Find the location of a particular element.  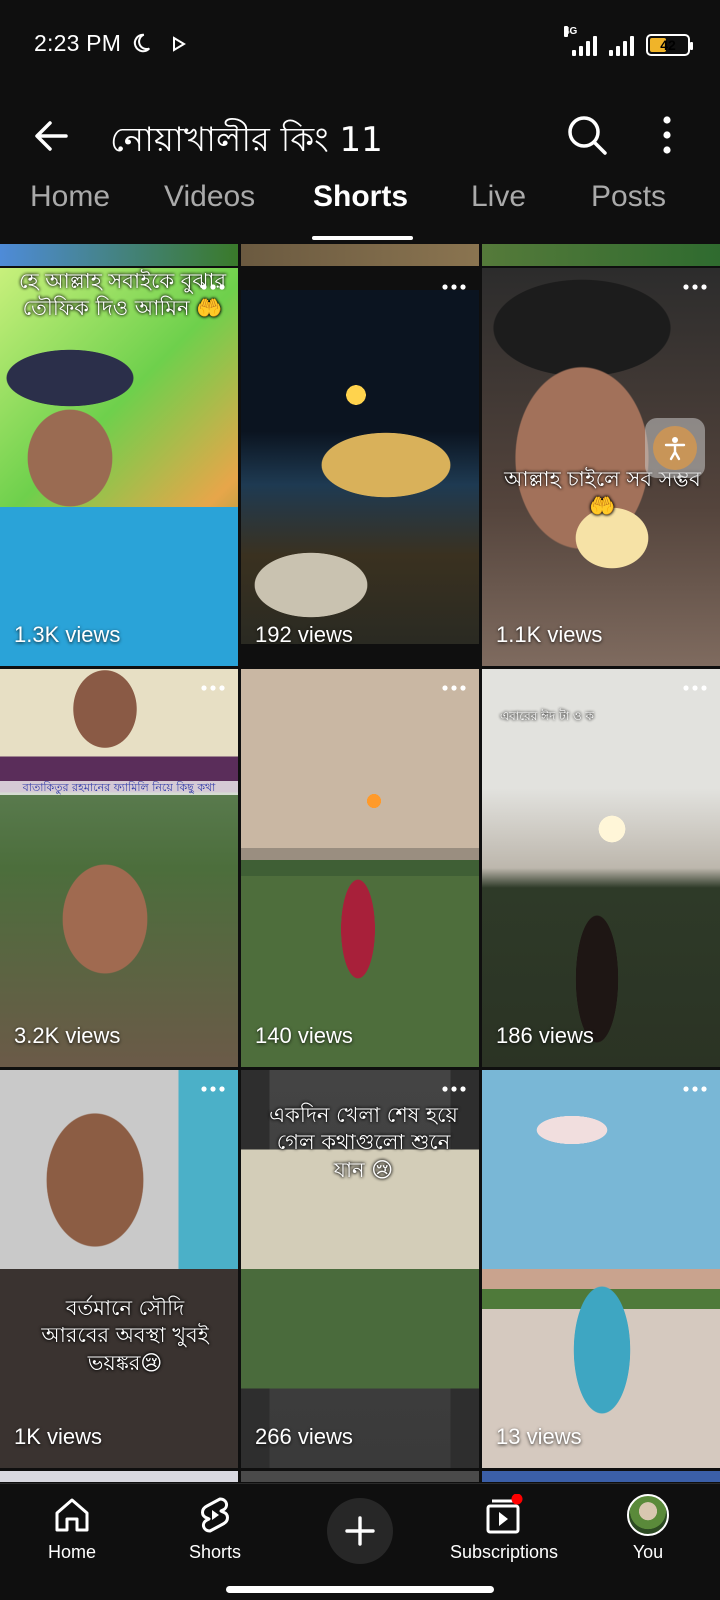

back-arrow-icon is located at coordinates (52, 136).